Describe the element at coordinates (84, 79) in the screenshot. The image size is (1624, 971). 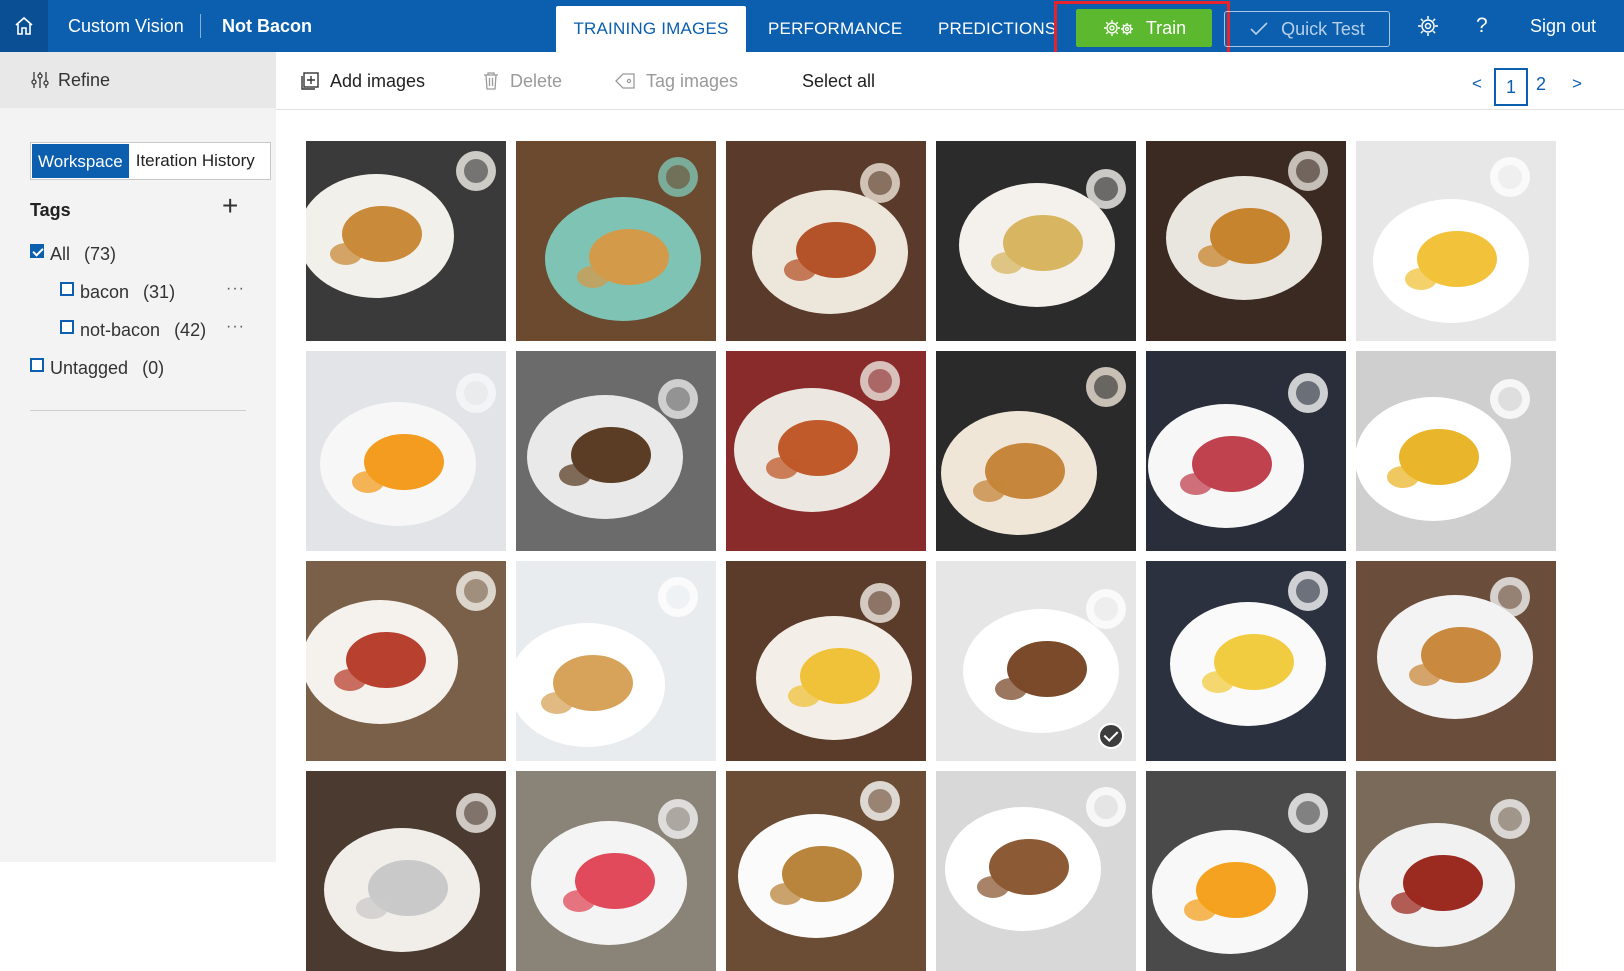
I see `refine-label: Refine` at that location.